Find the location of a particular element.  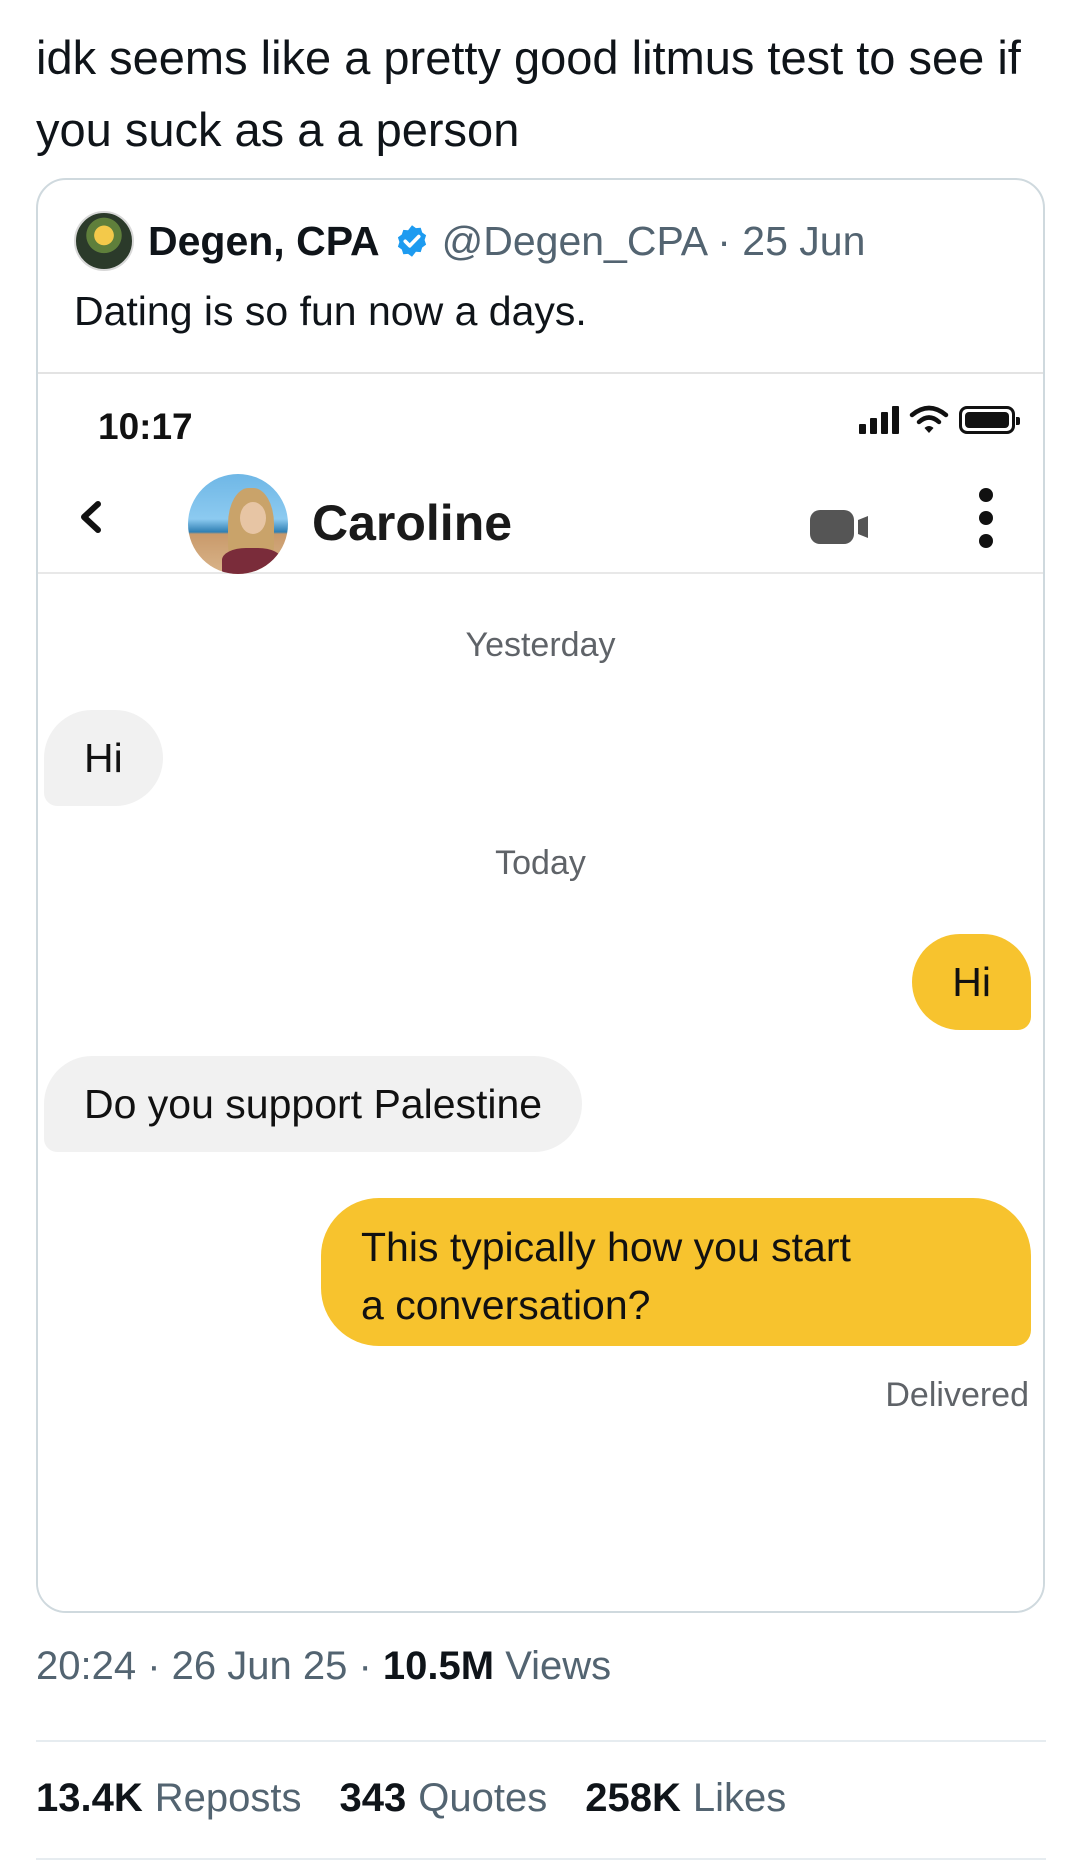

quoted-author-handle-date: @Degen_CPA · 25 Jun is located at coordinates (654, 241).